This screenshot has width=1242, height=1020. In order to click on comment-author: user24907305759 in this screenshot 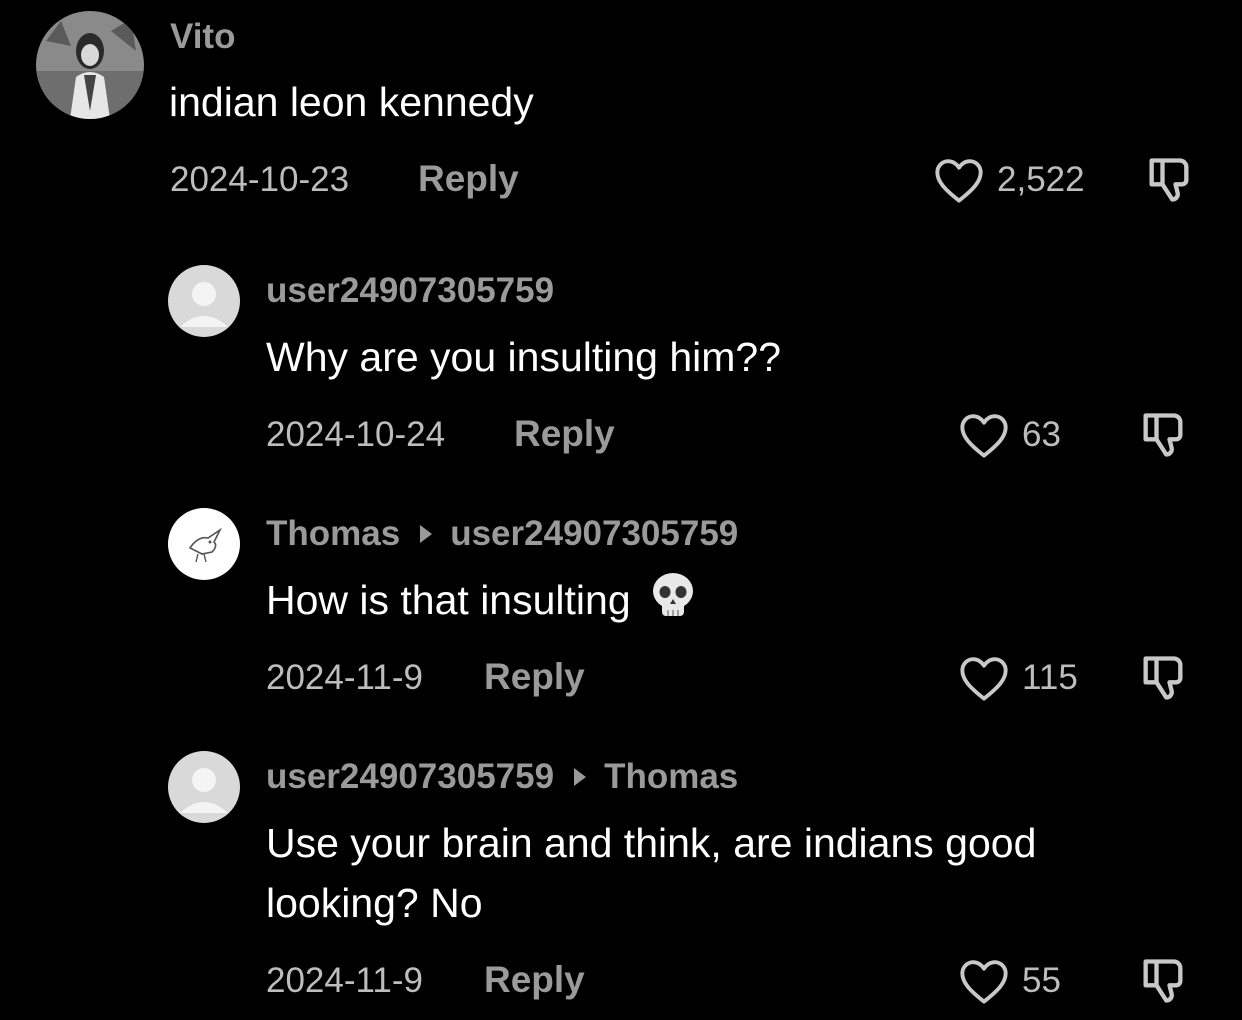, I will do `click(410, 291)`.